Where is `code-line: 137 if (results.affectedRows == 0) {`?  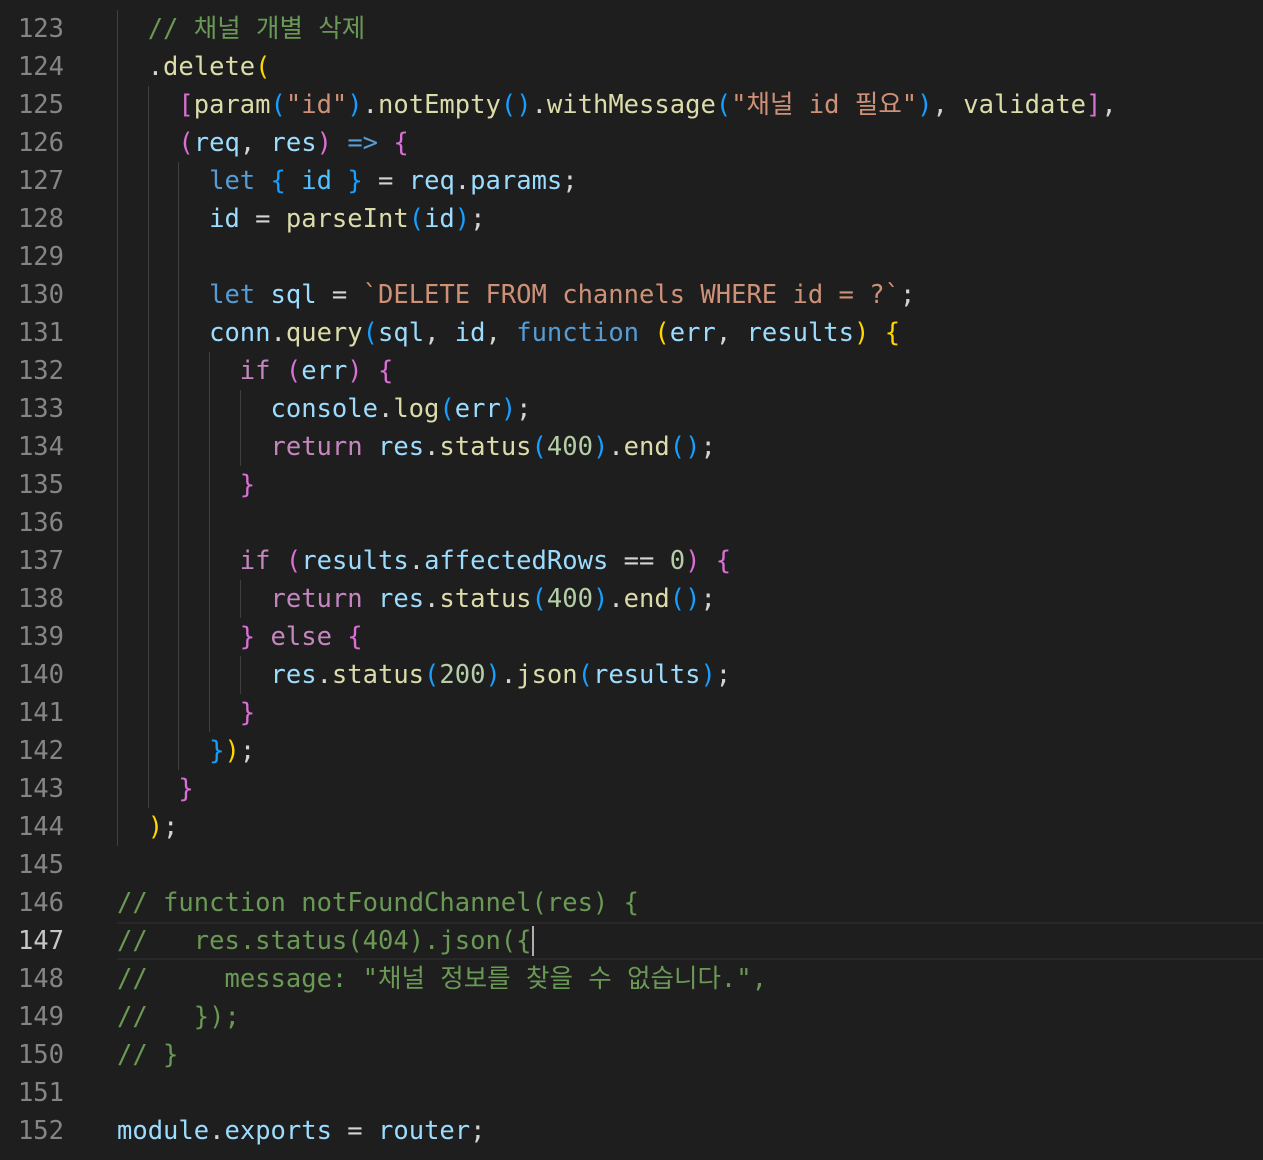
code-line: 137 if (results.affectedRows == 0) { is located at coordinates (631, 561).